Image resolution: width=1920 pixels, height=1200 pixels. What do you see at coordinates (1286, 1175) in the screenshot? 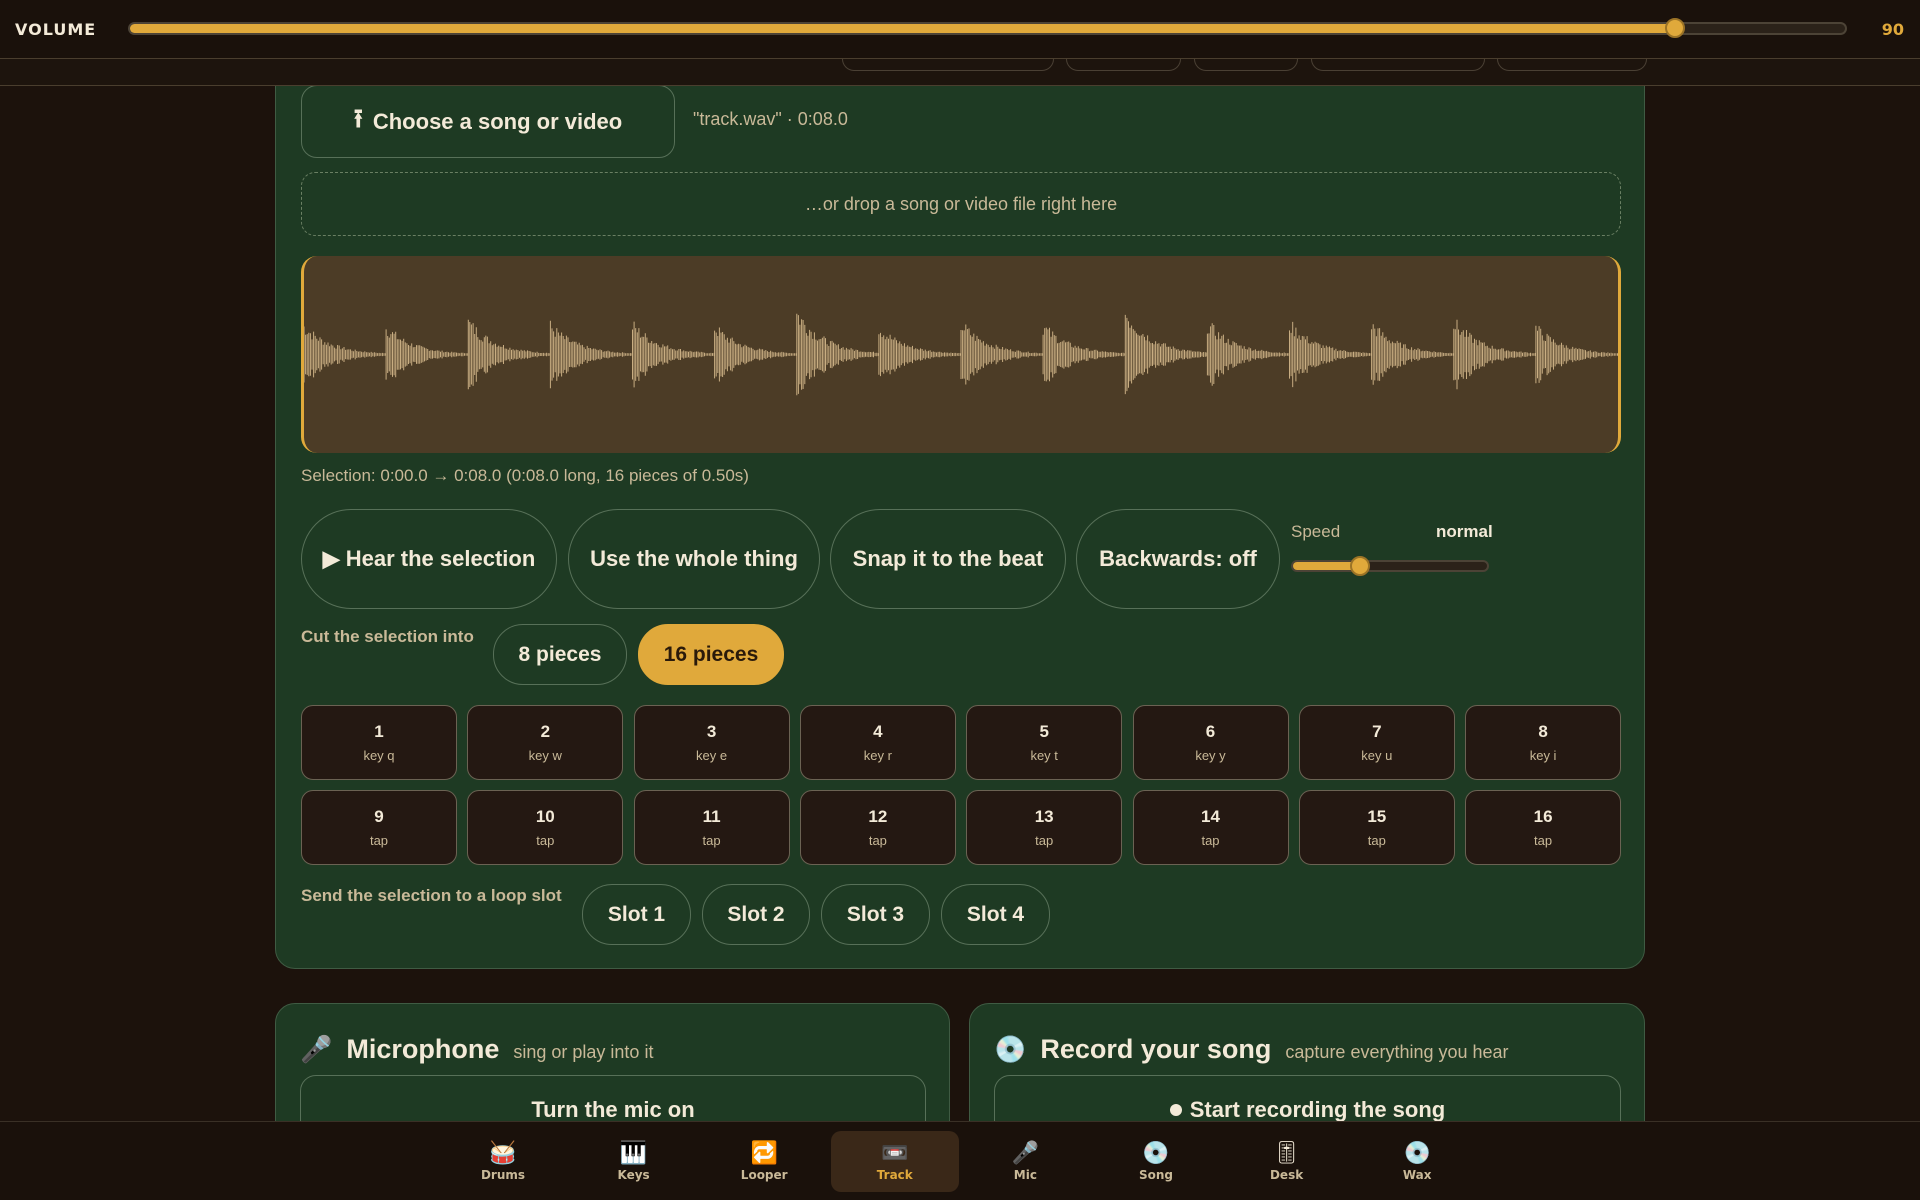
I see `nav-label: Desk` at bounding box center [1286, 1175].